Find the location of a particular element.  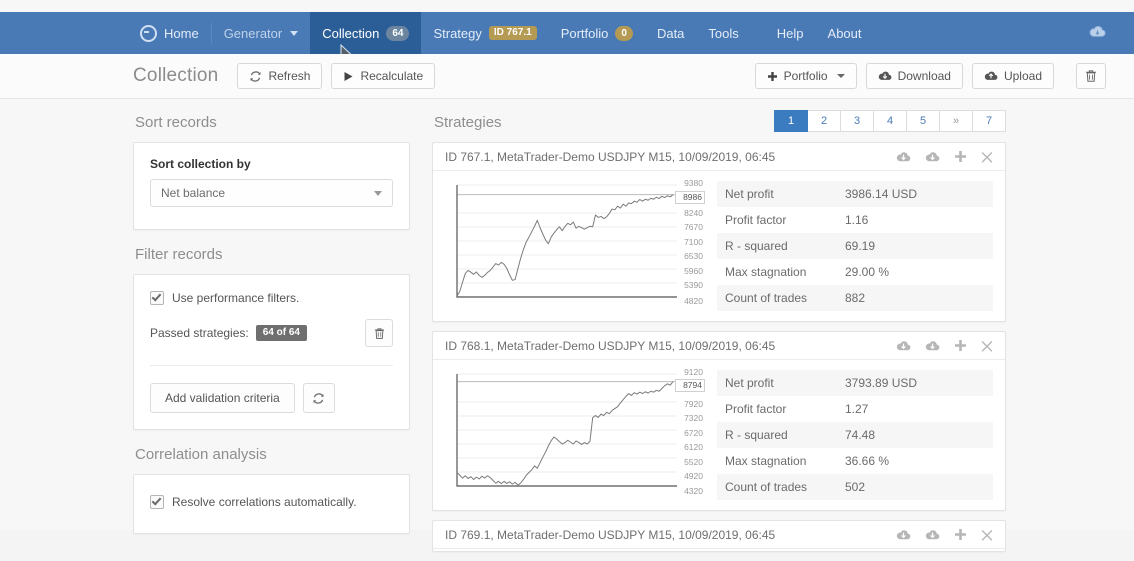

nav-item-home: Home is located at coordinates (169, 33).